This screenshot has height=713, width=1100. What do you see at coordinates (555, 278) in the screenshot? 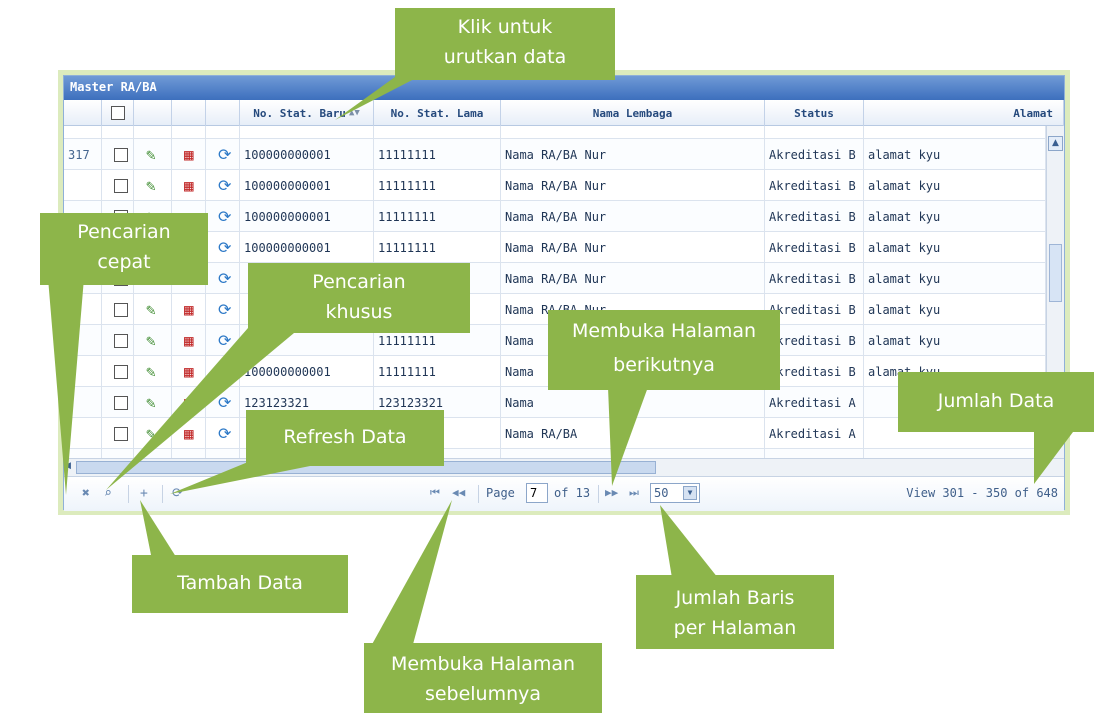
I see `table-row: ✎▦⟳Nama RA/BA NurAkreditasi Balamat kyu` at bounding box center [555, 278].